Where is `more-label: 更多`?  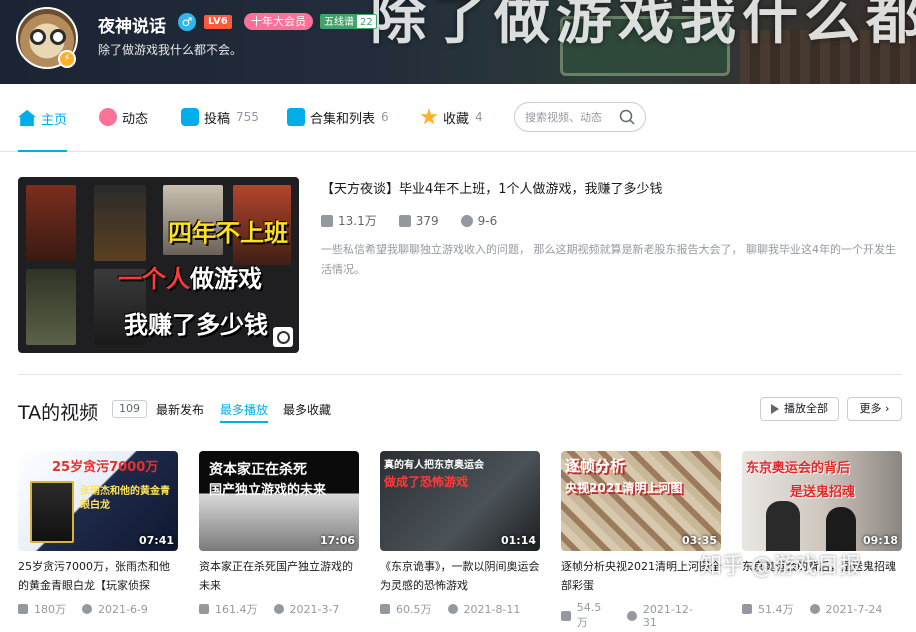
more-label: 更多 is located at coordinates (870, 408).